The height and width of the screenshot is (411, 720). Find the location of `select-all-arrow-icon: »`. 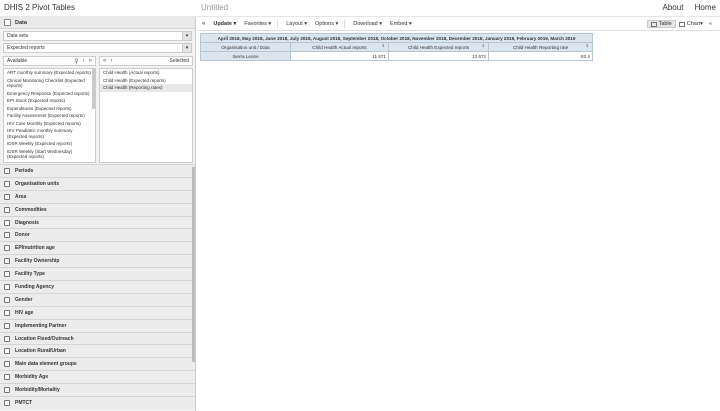

select-all-arrow-icon: » is located at coordinates (90, 61).